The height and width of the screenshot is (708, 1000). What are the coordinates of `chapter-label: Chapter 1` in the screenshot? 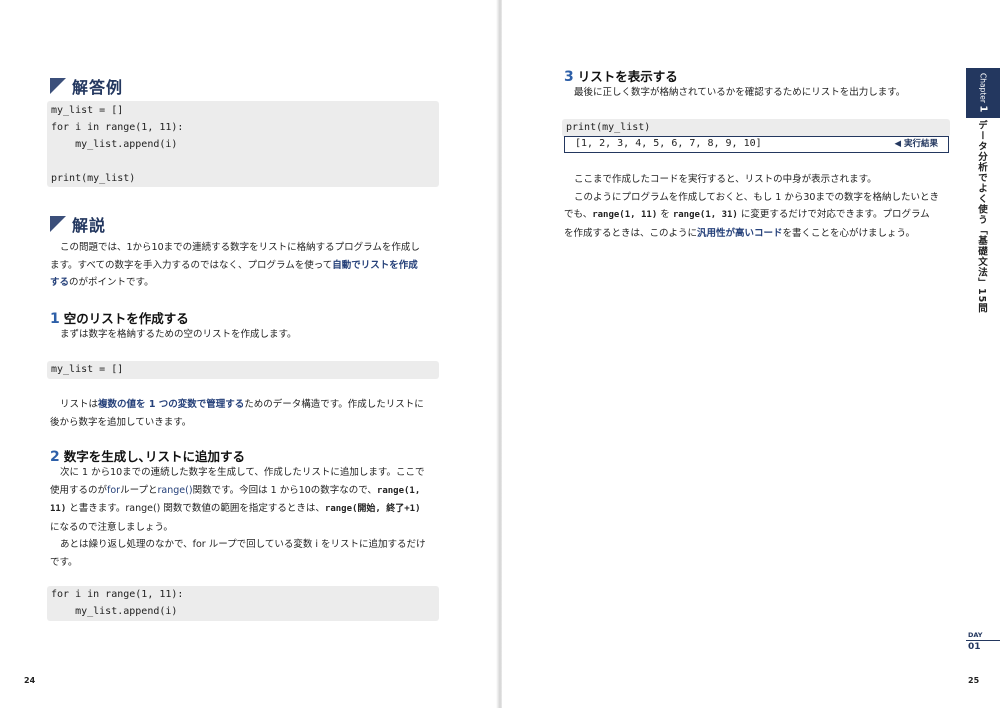 It's located at (983, 93).